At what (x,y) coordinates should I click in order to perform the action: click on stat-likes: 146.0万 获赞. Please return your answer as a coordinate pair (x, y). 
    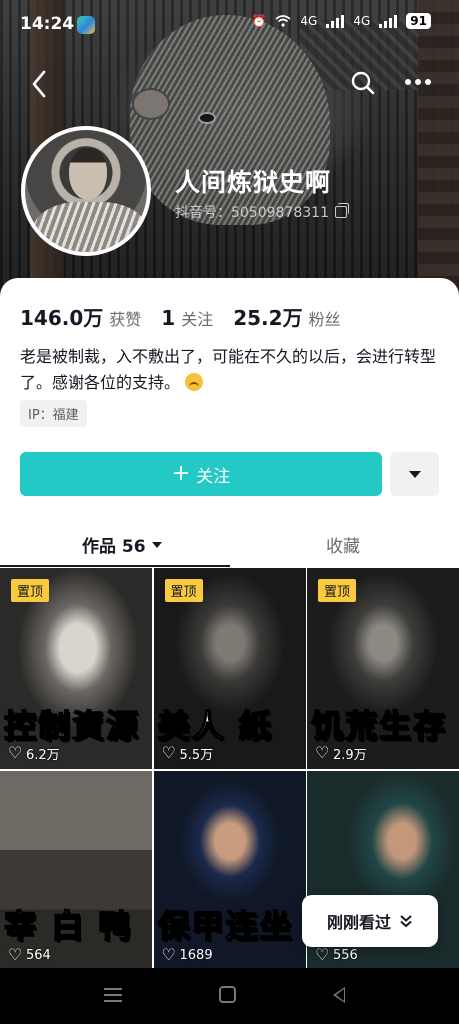
    Looking at the image, I should click on (80, 316).